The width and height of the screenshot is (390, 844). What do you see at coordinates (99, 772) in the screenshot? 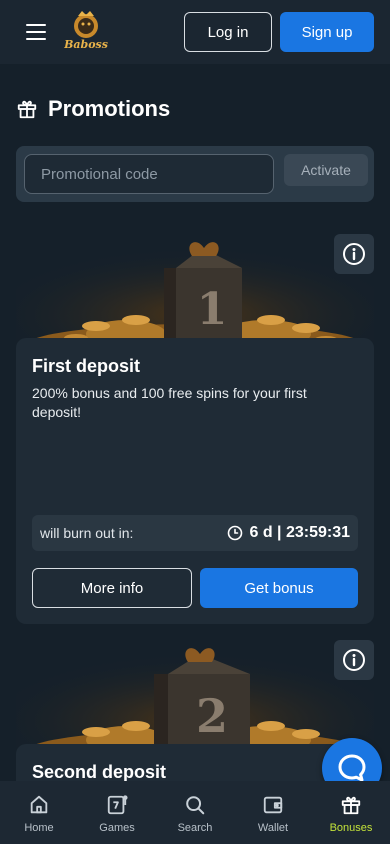
I see `card-title: Second deposit` at bounding box center [99, 772].